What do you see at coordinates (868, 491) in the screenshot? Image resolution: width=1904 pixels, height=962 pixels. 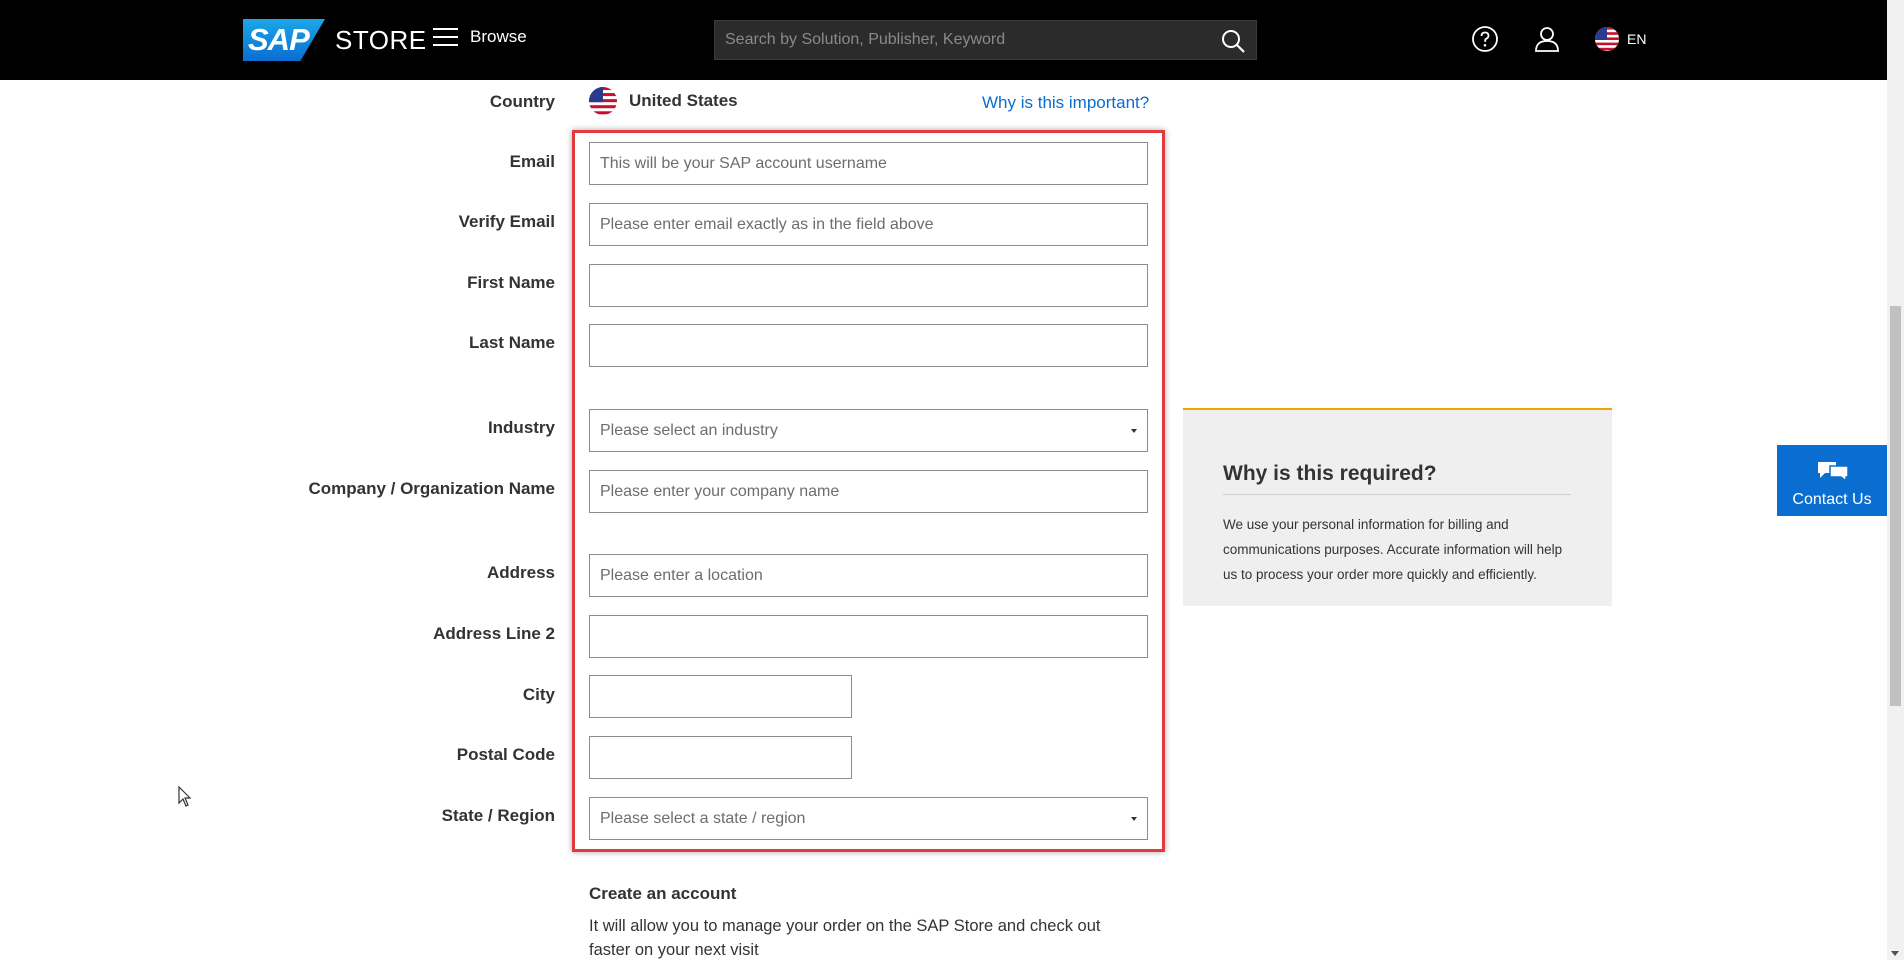 I see `company-field` at bounding box center [868, 491].